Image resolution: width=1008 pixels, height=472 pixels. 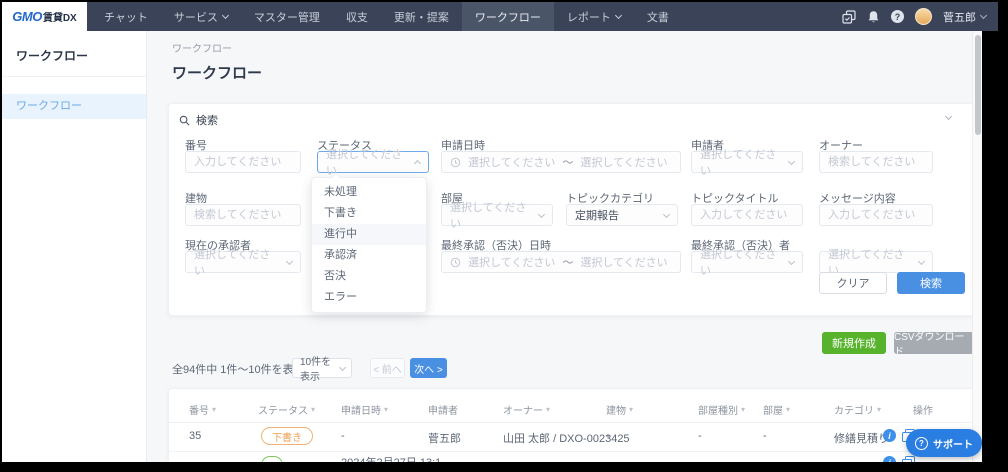 What do you see at coordinates (765, 436) in the screenshot?
I see `cell-room: -` at bounding box center [765, 436].